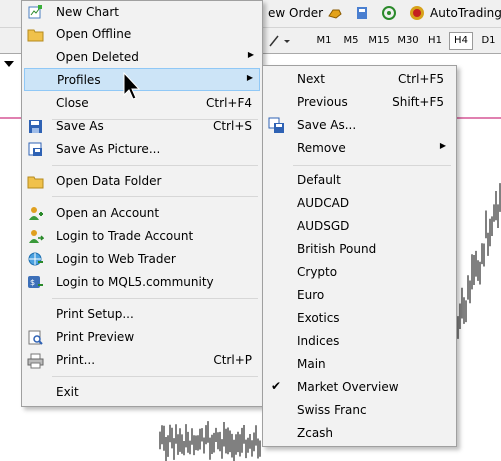  What do you see at coordinates (142, 57) in the screenshot?
I see `menu-item-open-deleted: Open Deleted ▶` at bounding box center [142, 57].